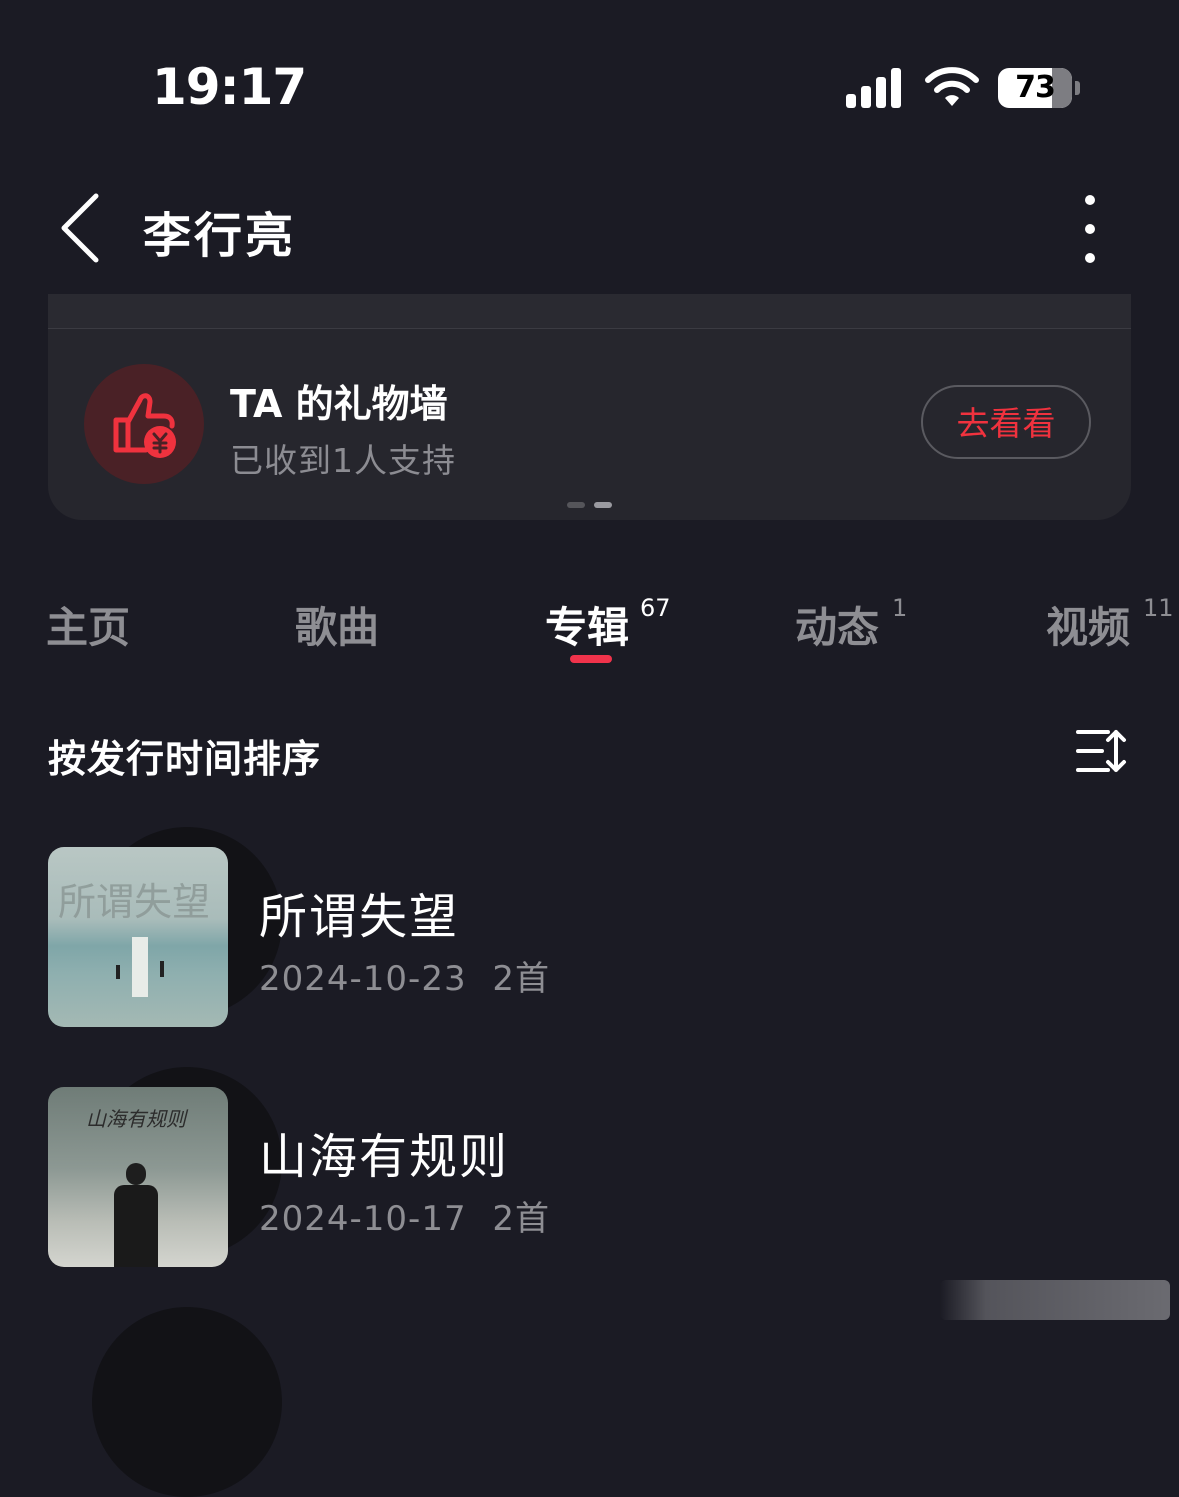 Image resolution: width=1179 pixels, height=1497 pixels. What do you see at coordinates (138, 937) in the screenshot?
I see `album-cover: 所谓失望` at bounding box center [138, 937].